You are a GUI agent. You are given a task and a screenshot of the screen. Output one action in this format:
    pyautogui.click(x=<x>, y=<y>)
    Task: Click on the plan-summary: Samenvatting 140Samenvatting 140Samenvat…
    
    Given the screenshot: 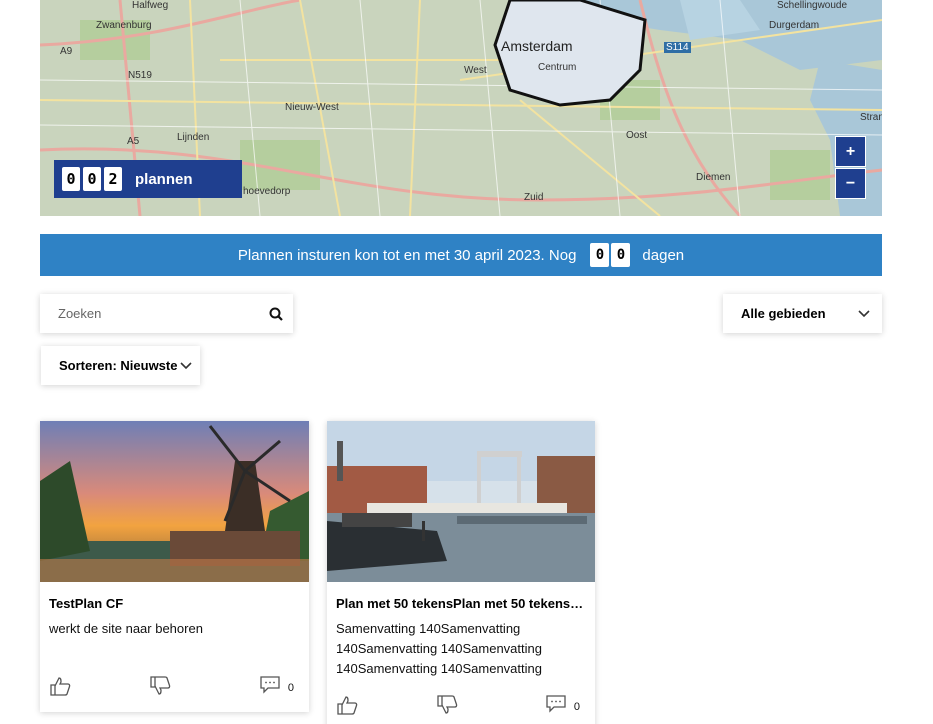 What is the action you would take?
    pyautogui.click(x=439, y=648)
    